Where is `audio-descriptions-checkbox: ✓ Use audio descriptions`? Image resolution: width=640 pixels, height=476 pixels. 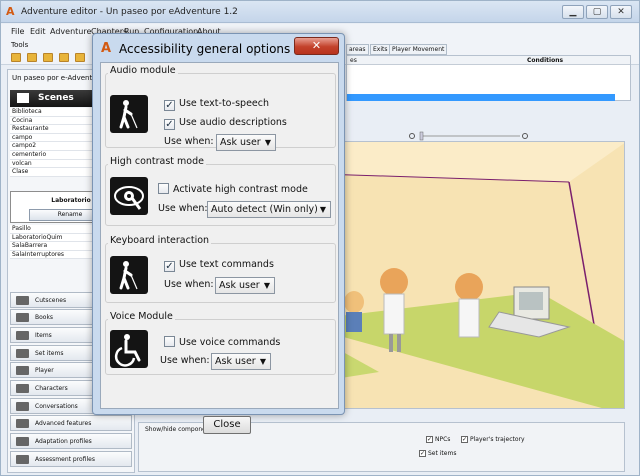
audio-descriptions-checkbox: ✓ Use audio descriptions is located at coordinates (225, 123).